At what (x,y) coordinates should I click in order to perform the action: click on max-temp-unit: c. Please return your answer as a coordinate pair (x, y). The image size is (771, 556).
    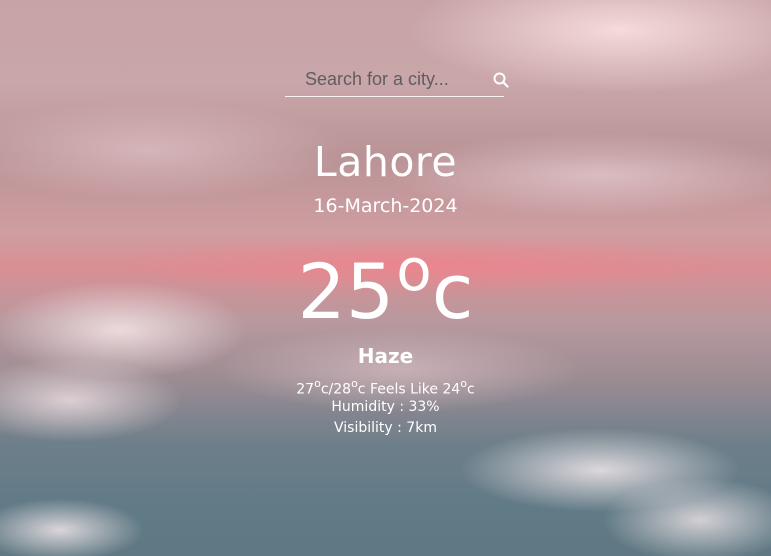
    Looking at the image, I should click on (361, 389).